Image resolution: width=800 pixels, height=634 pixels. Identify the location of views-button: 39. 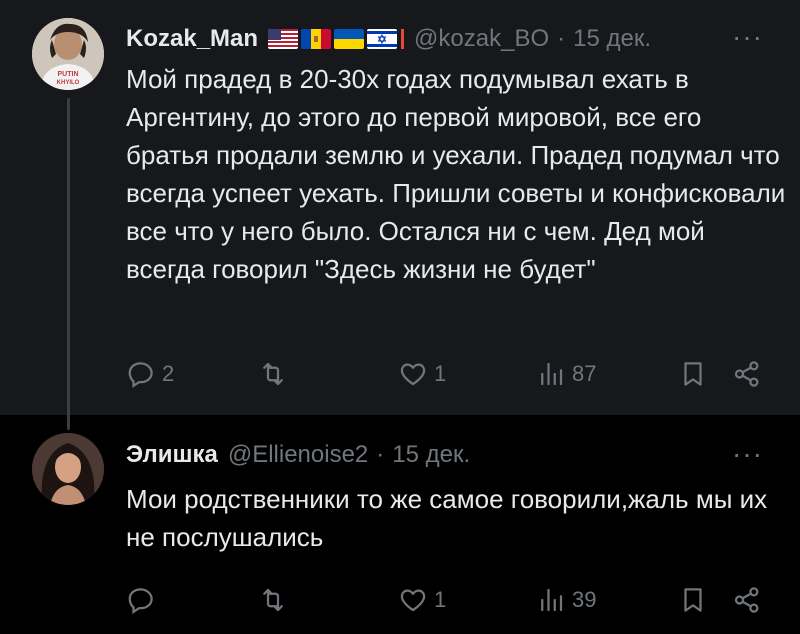
(566, 600).